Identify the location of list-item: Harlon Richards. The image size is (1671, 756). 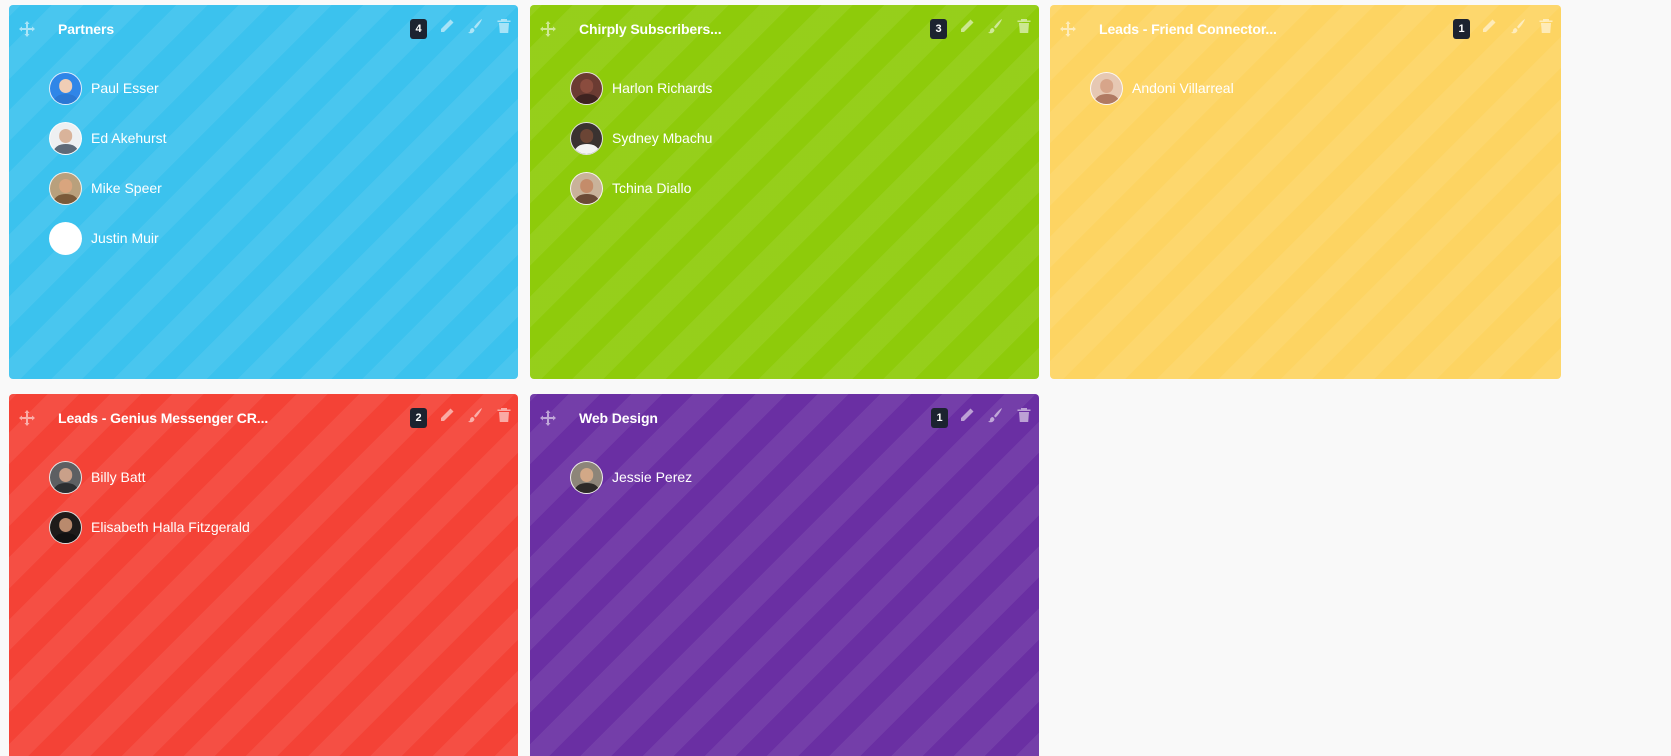
(641, 88).